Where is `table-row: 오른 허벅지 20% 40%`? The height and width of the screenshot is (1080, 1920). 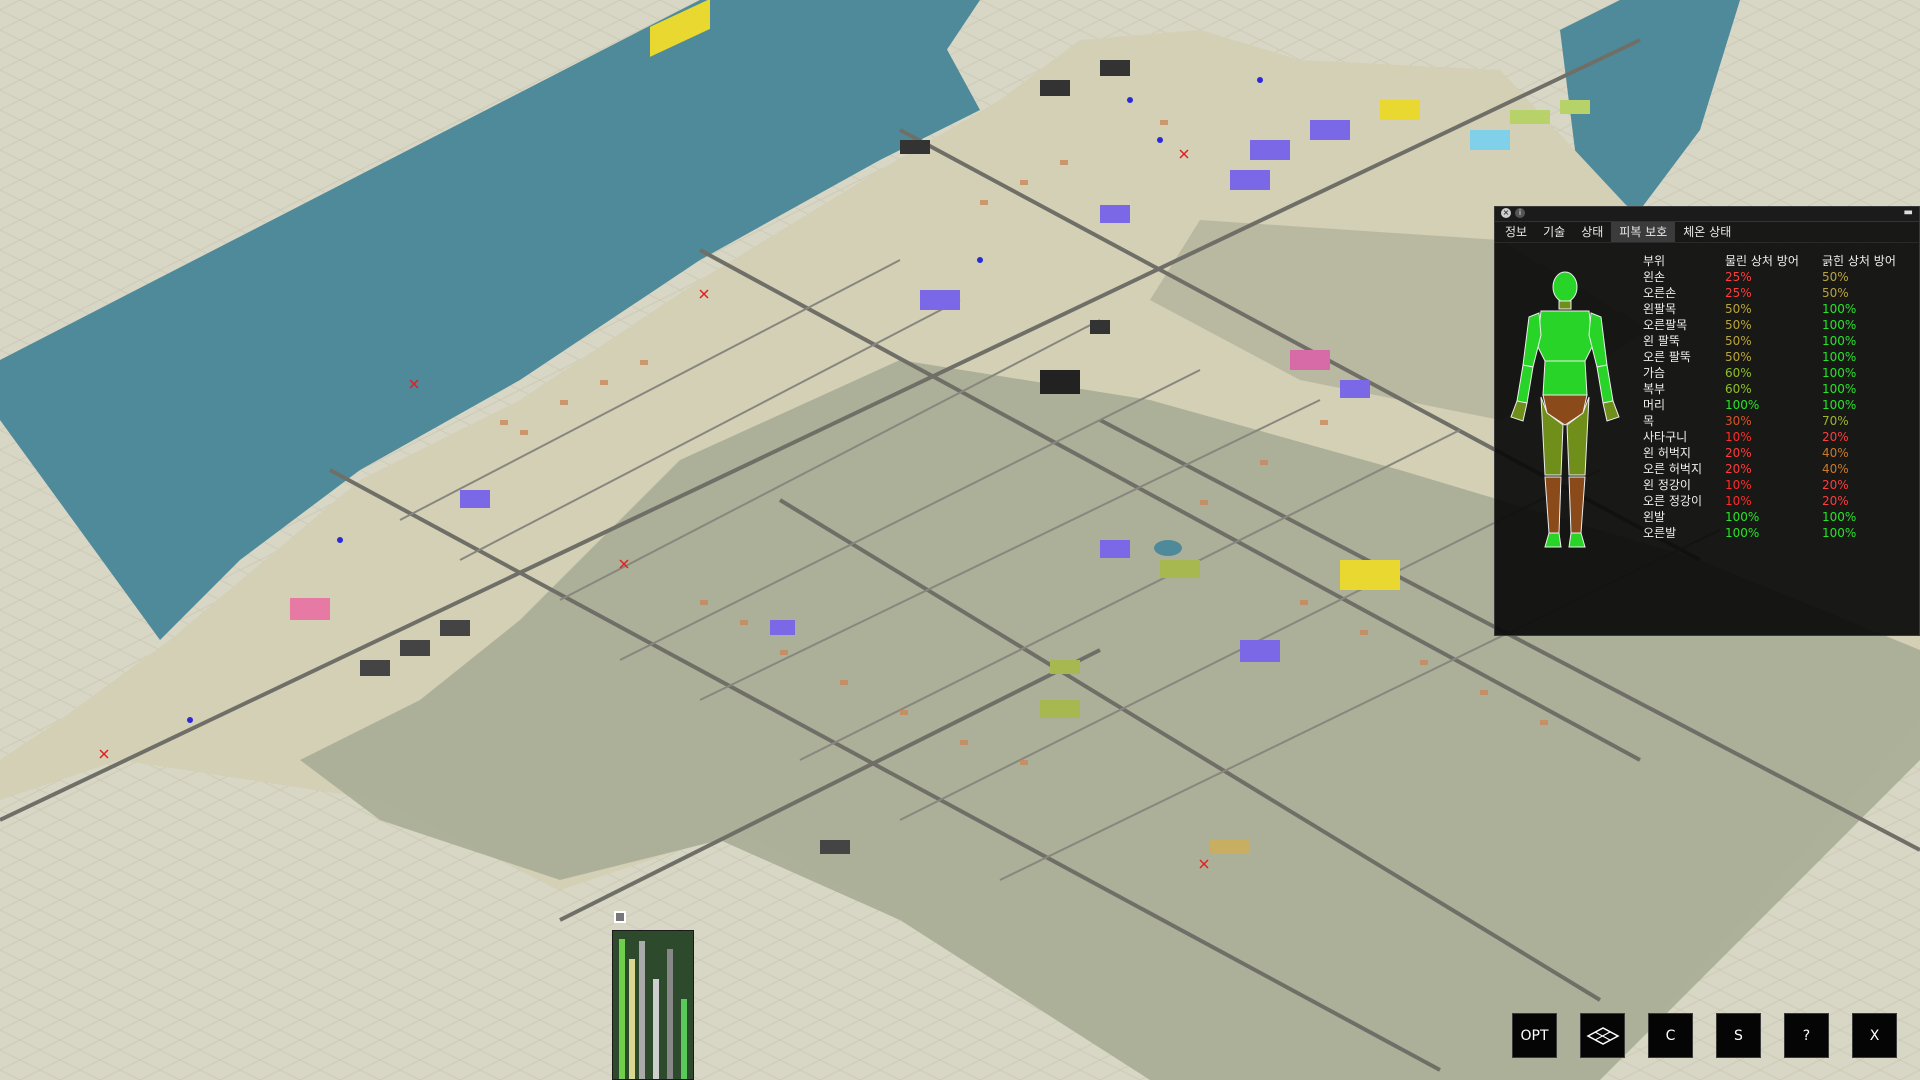 table-row: 오른 허벅지 20% 40% is located at coordinates (1772, 469).